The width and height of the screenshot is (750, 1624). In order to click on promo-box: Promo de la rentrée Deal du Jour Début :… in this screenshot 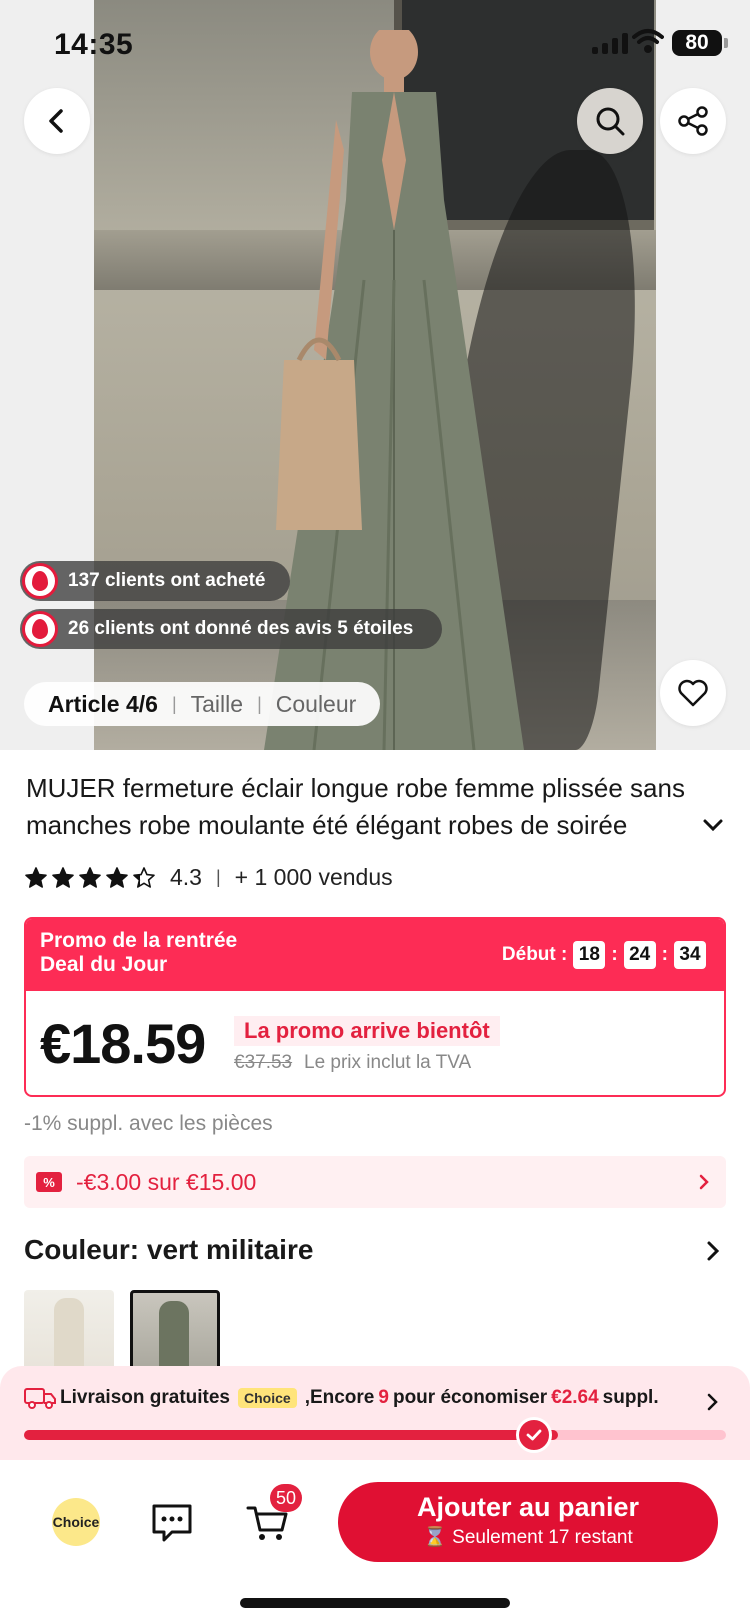, I will do `click(375, 1007)`.